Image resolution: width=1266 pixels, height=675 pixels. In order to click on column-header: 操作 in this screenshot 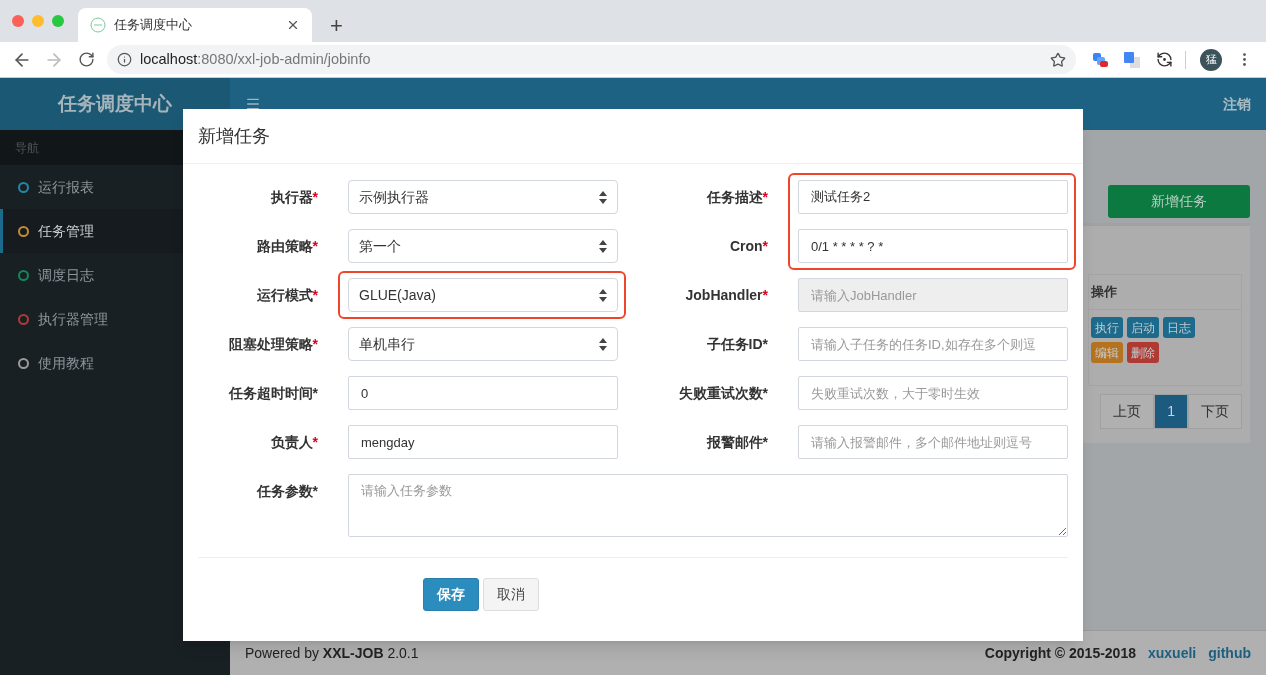, I will do `click(1104, 292)`.